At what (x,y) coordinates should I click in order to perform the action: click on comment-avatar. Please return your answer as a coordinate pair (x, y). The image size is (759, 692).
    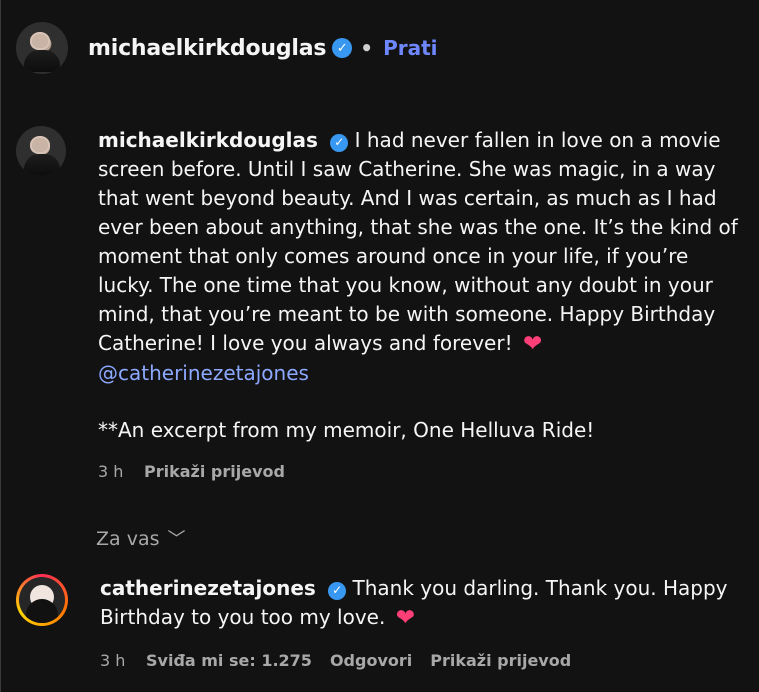
    Looking at the image, I should click on (42, 600).